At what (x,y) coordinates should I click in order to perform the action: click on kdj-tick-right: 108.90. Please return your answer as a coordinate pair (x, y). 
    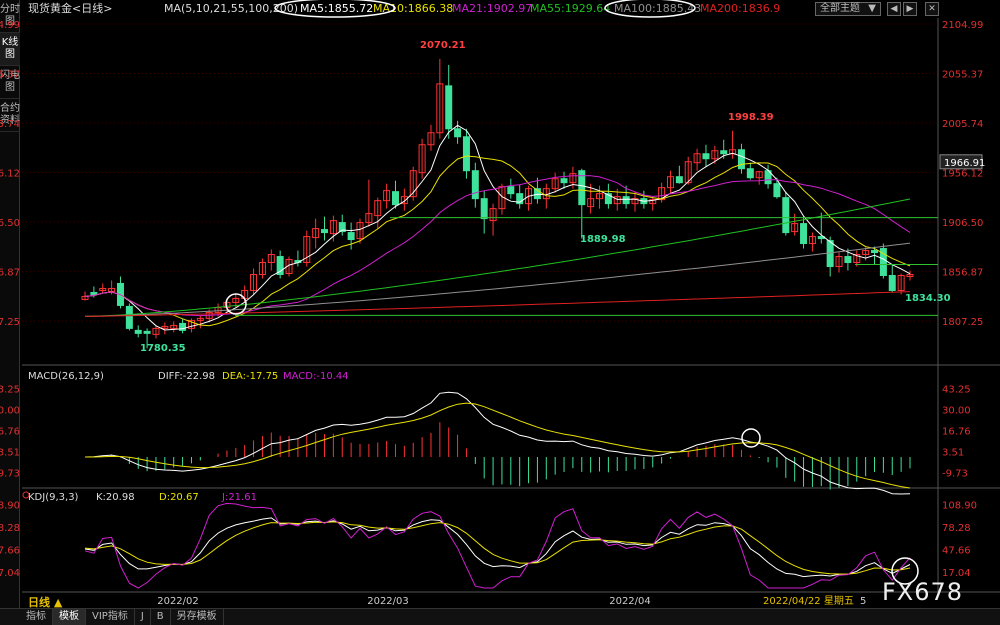
    Looking at the image, I should click on (959, 505).